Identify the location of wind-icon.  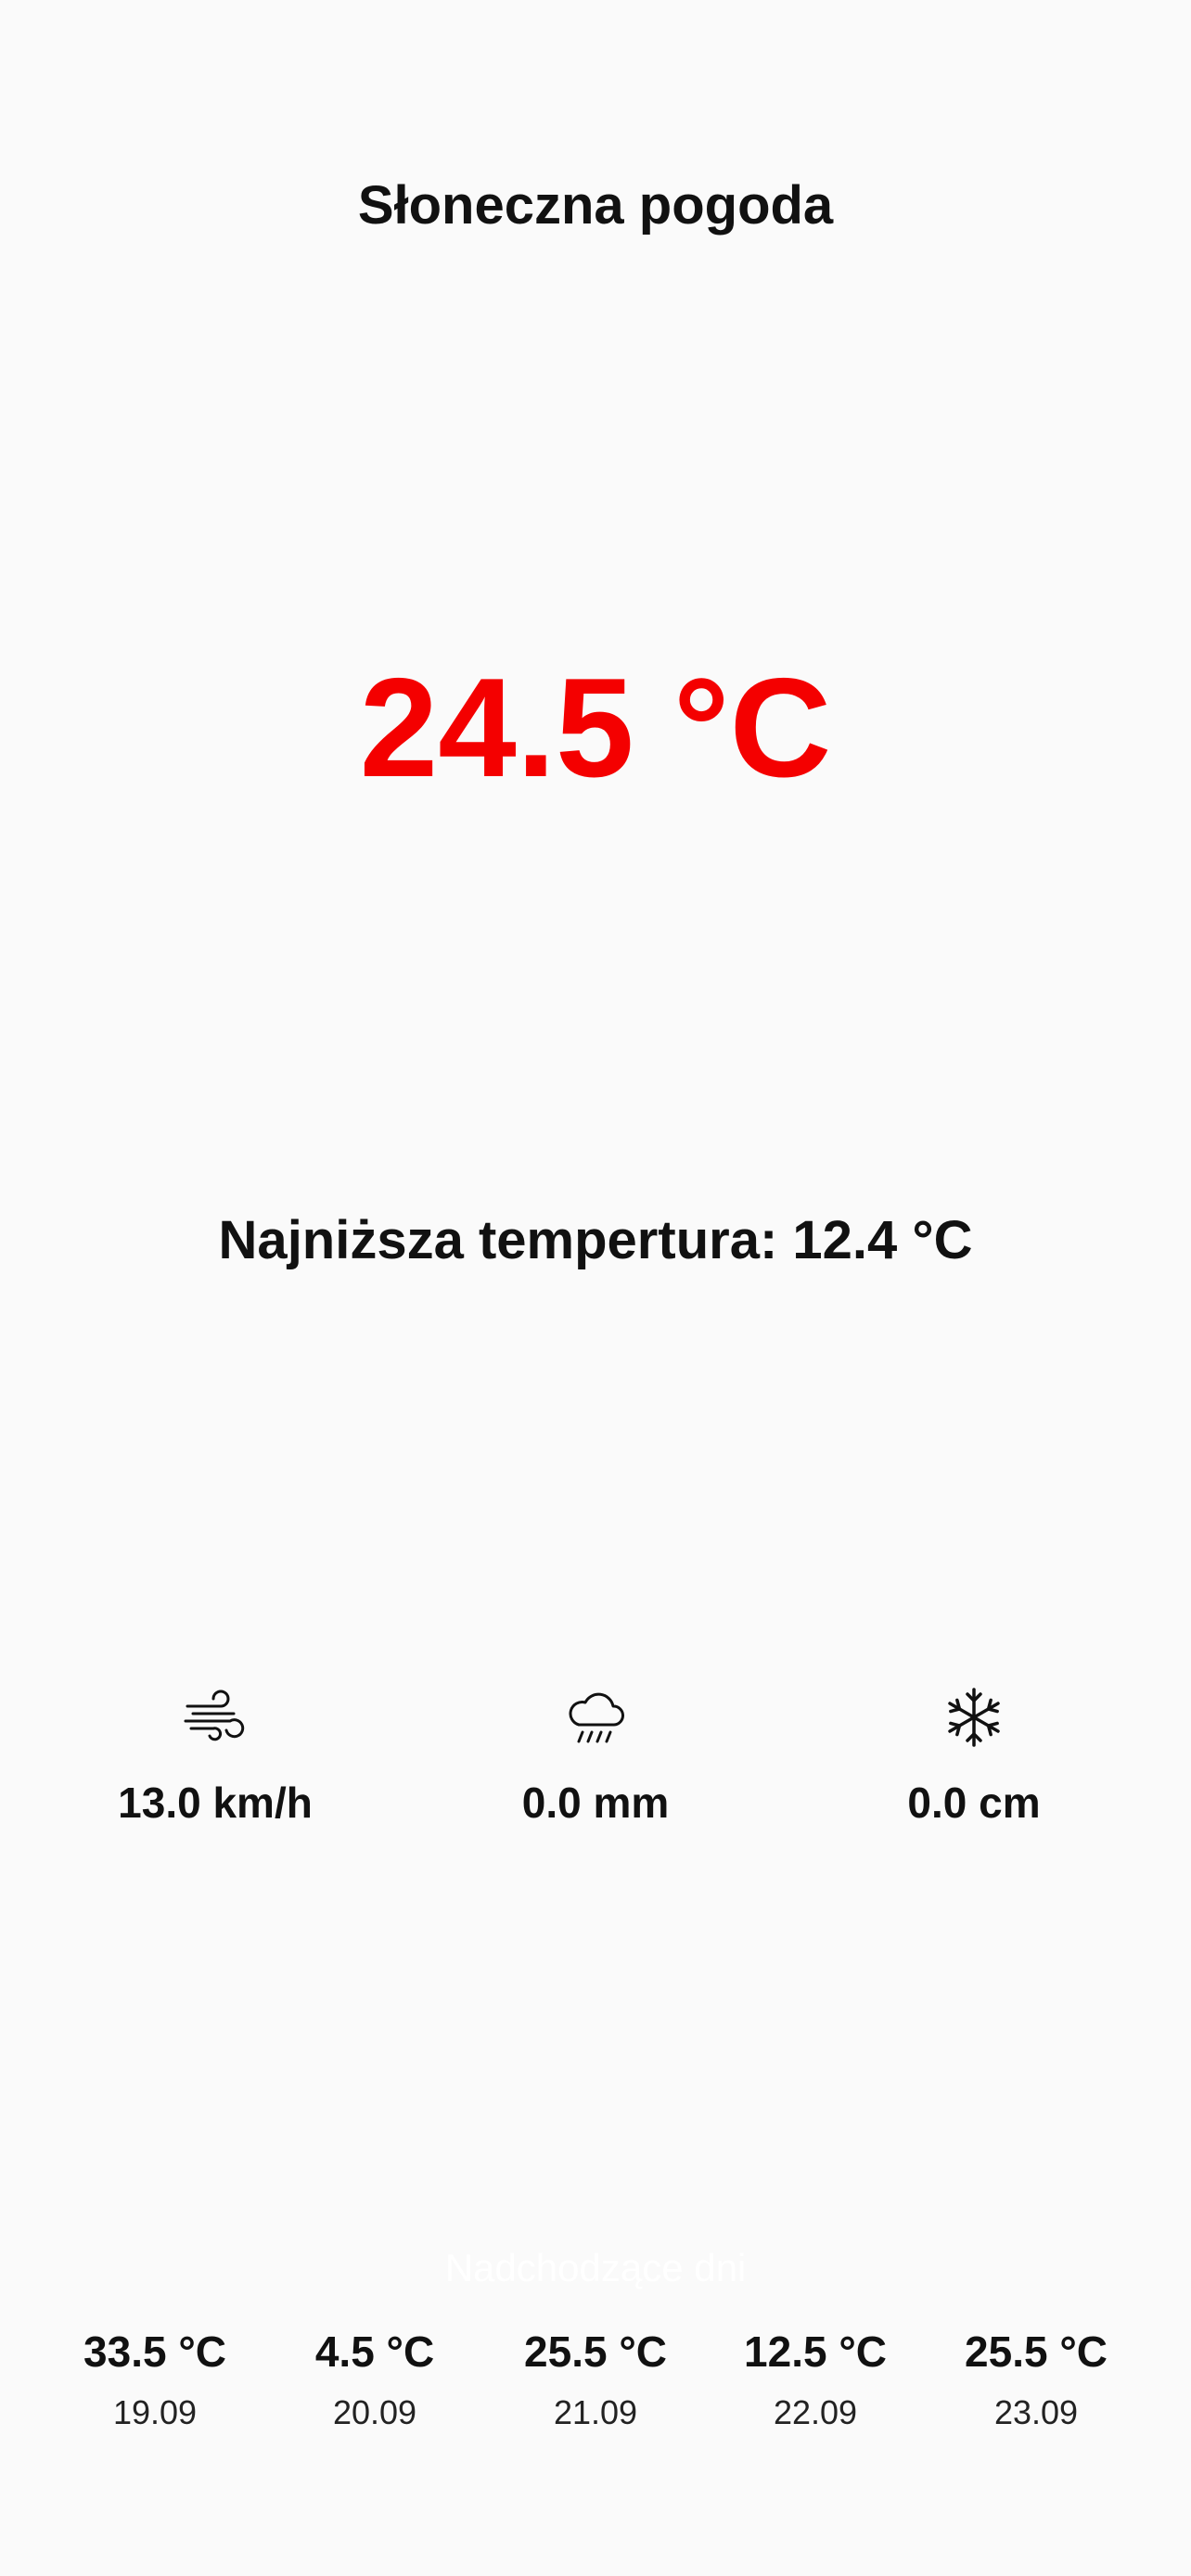
(215, 1715).